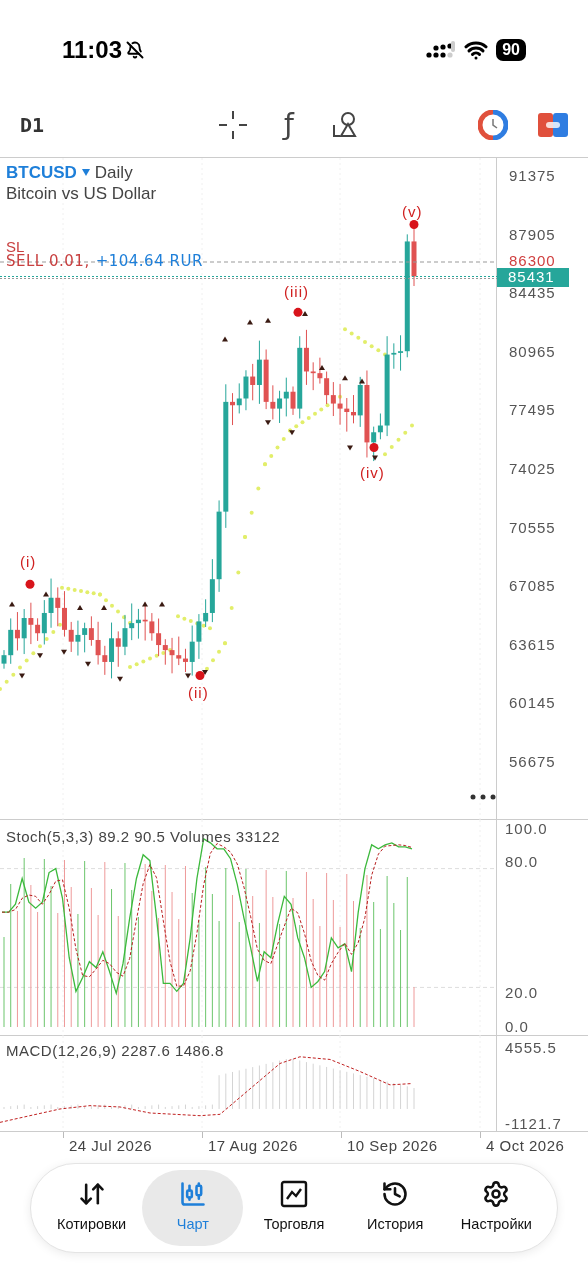 The height and width of the screenshot is (1280, 588). Describe the element at coordinates (553, 124) in the screenshot. I see `trade-toggle-icon` at that location.